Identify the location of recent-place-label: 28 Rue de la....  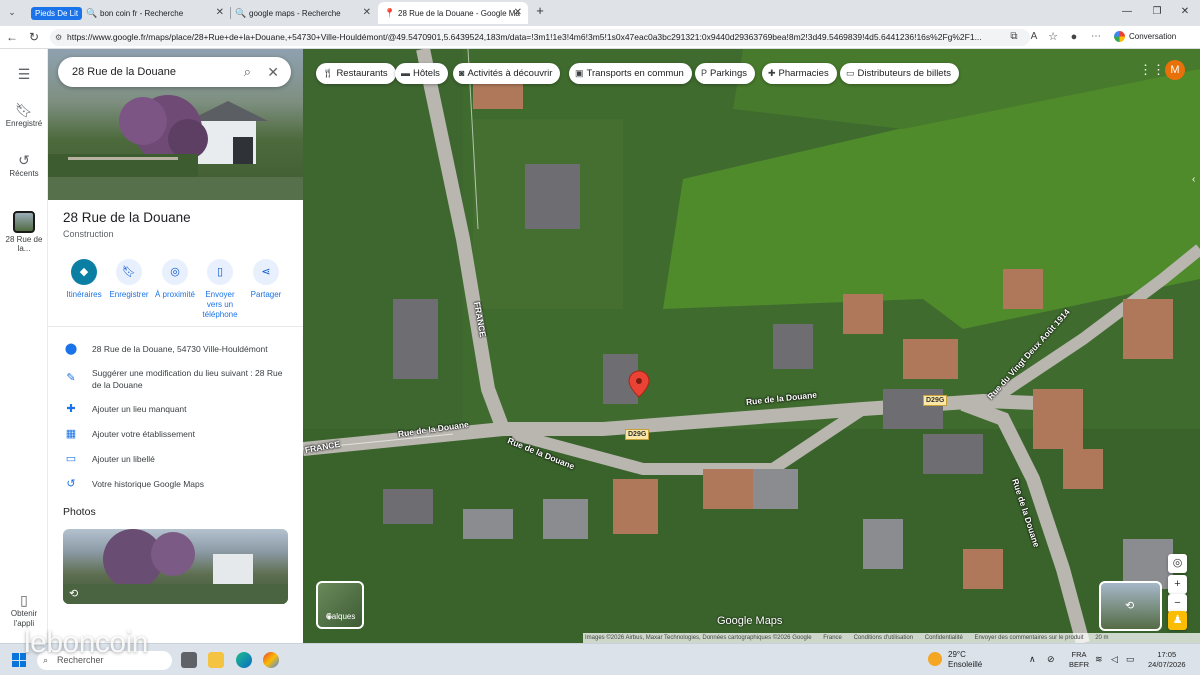
(24, 244).